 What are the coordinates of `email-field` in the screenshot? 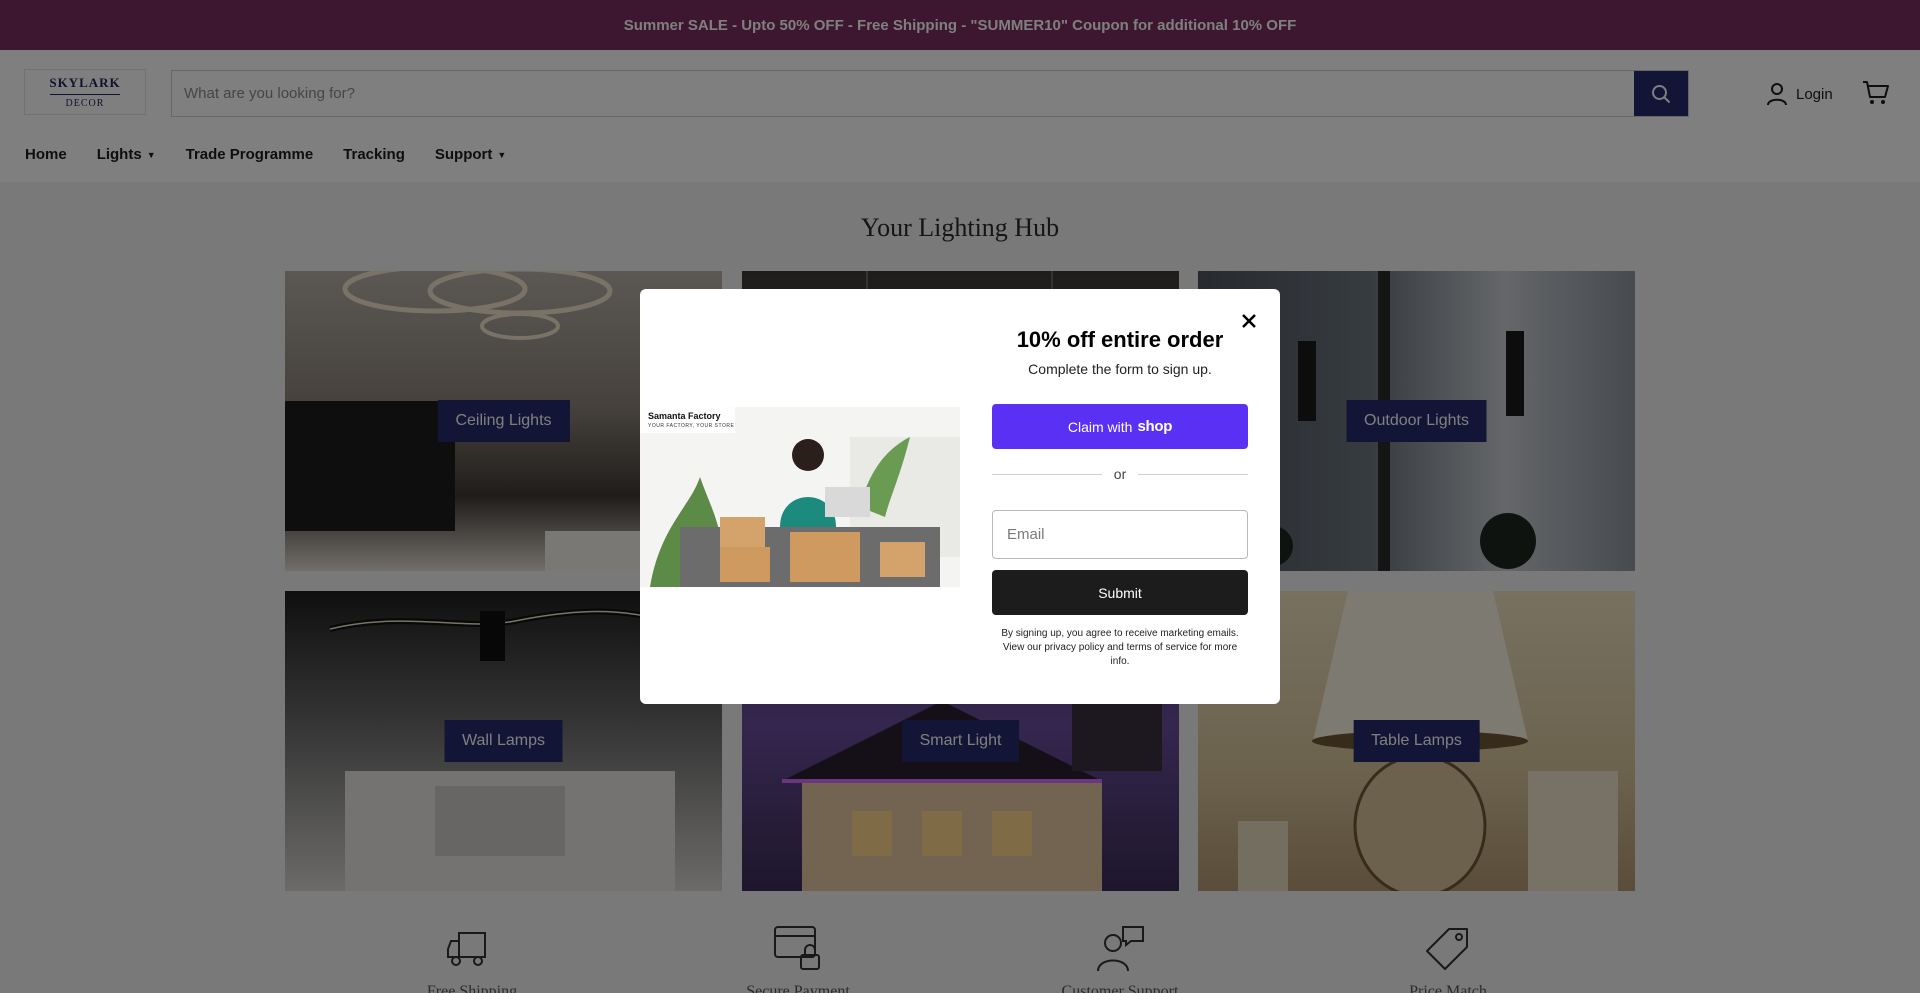 It's located at (1120, 534).